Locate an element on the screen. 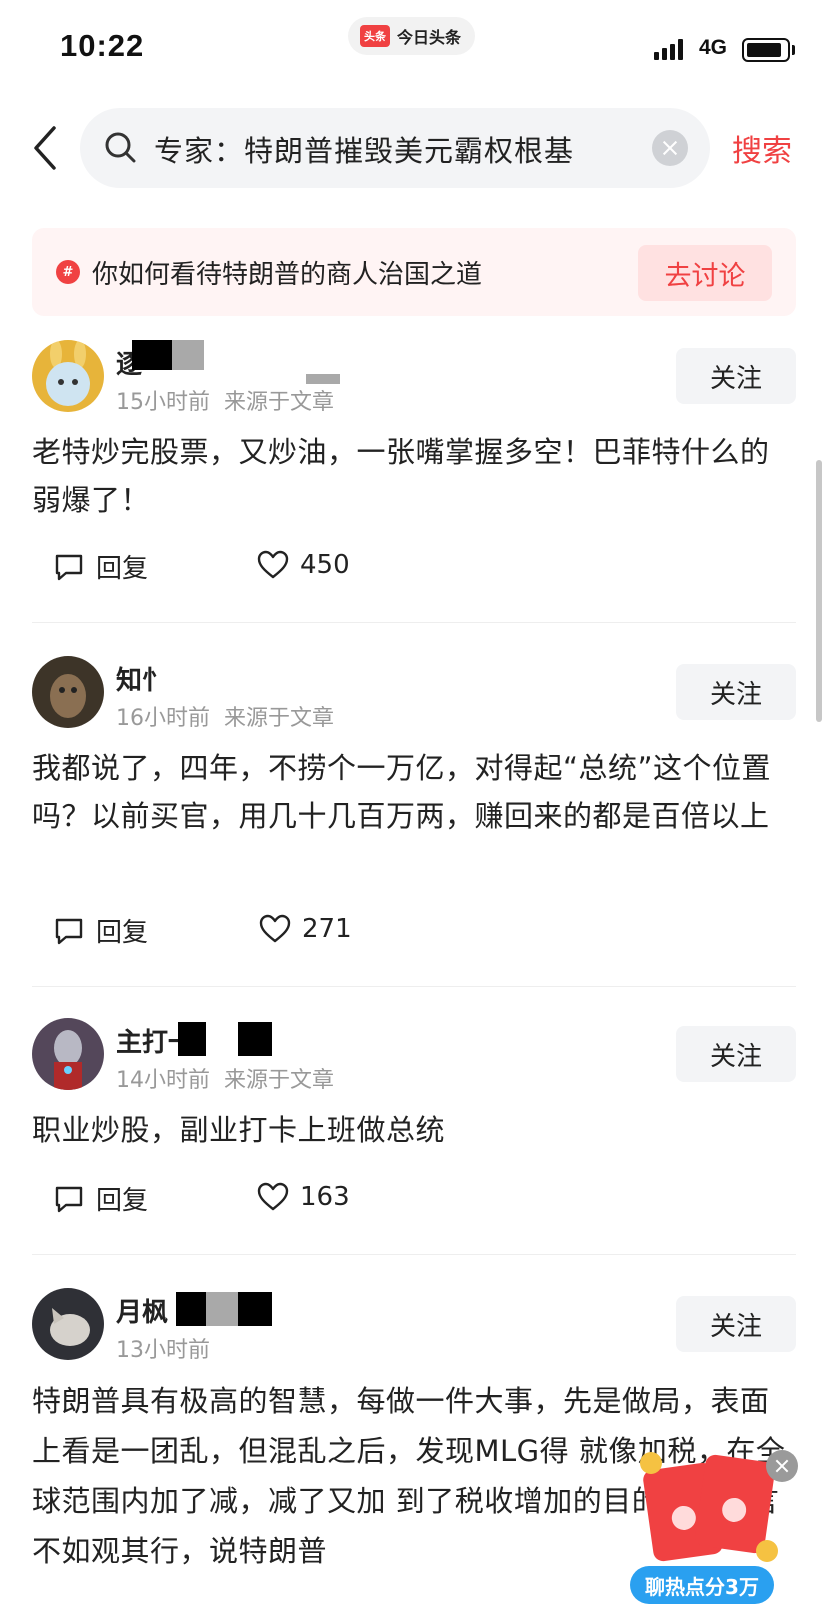  battery-icon is located at coordinates (766, 50).